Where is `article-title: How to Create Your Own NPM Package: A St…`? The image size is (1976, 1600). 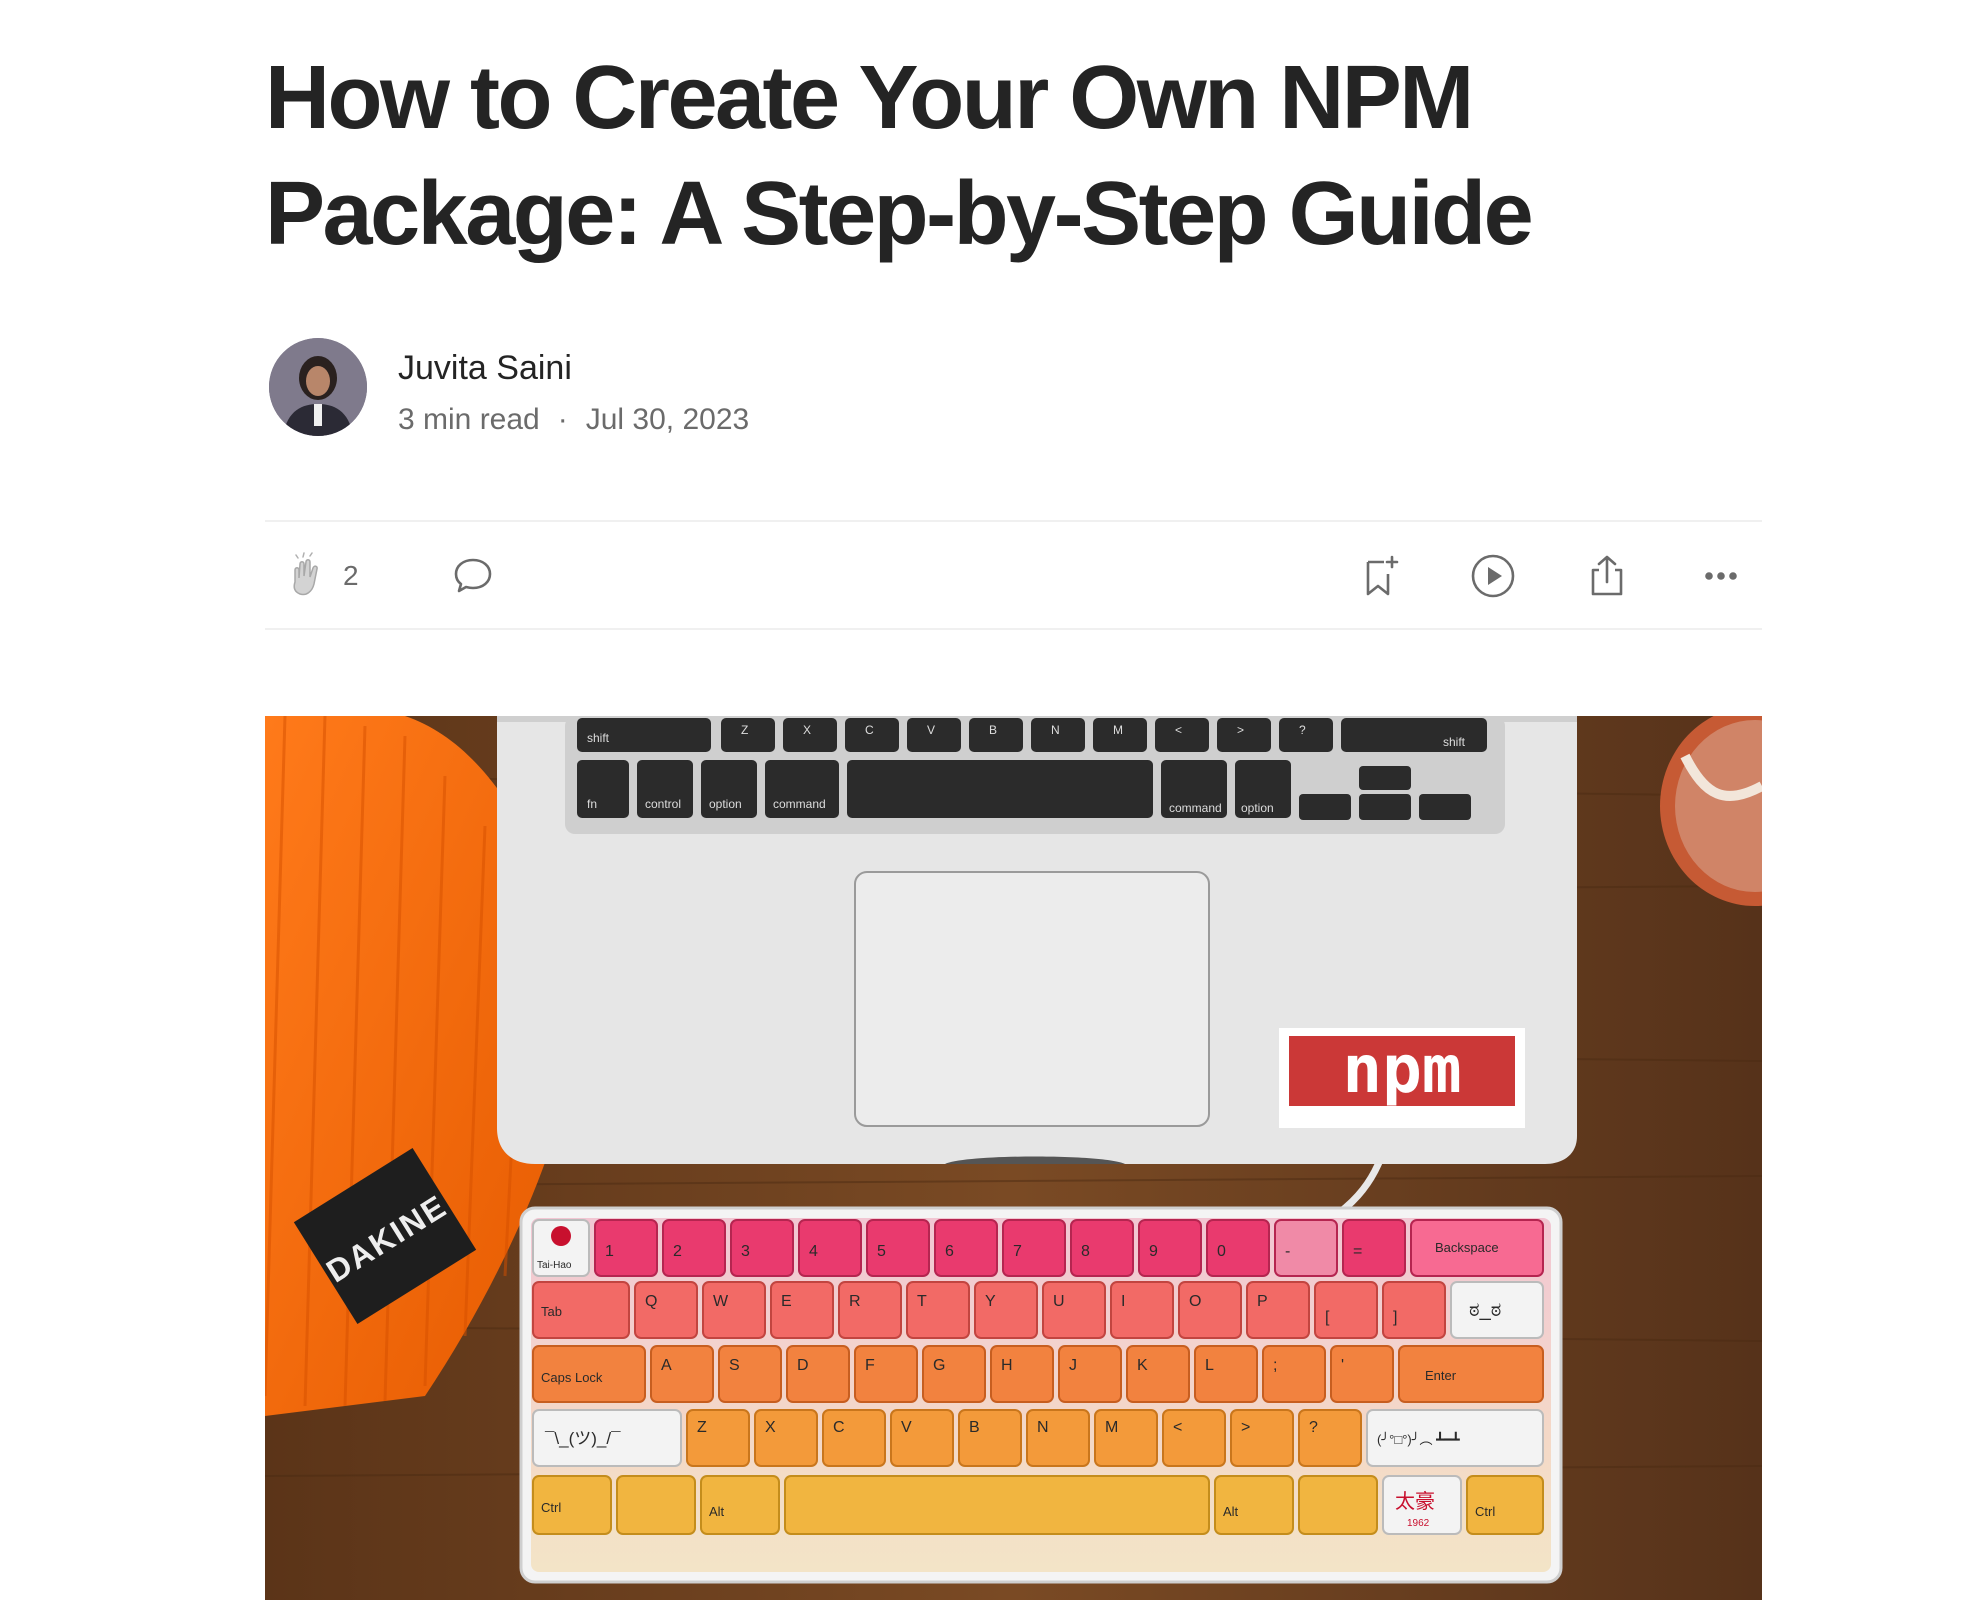 article-title: How to Create Your Own NPM Package: A St… is located at coordinates (899, 156).